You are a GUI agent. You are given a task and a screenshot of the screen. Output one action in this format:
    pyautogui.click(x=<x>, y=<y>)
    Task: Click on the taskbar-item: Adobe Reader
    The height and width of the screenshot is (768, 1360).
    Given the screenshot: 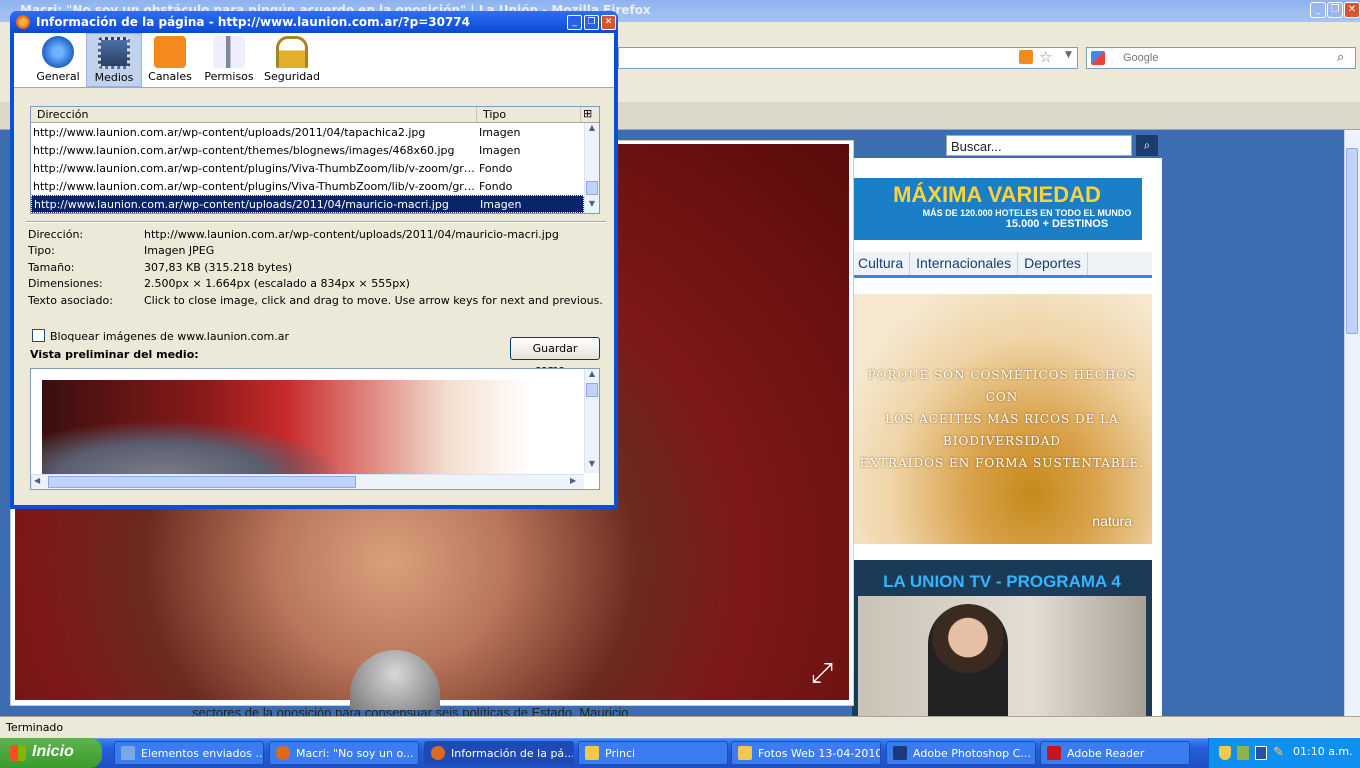 What is the action you would take?
    pyautogui.click(x=1115, y=753)
    